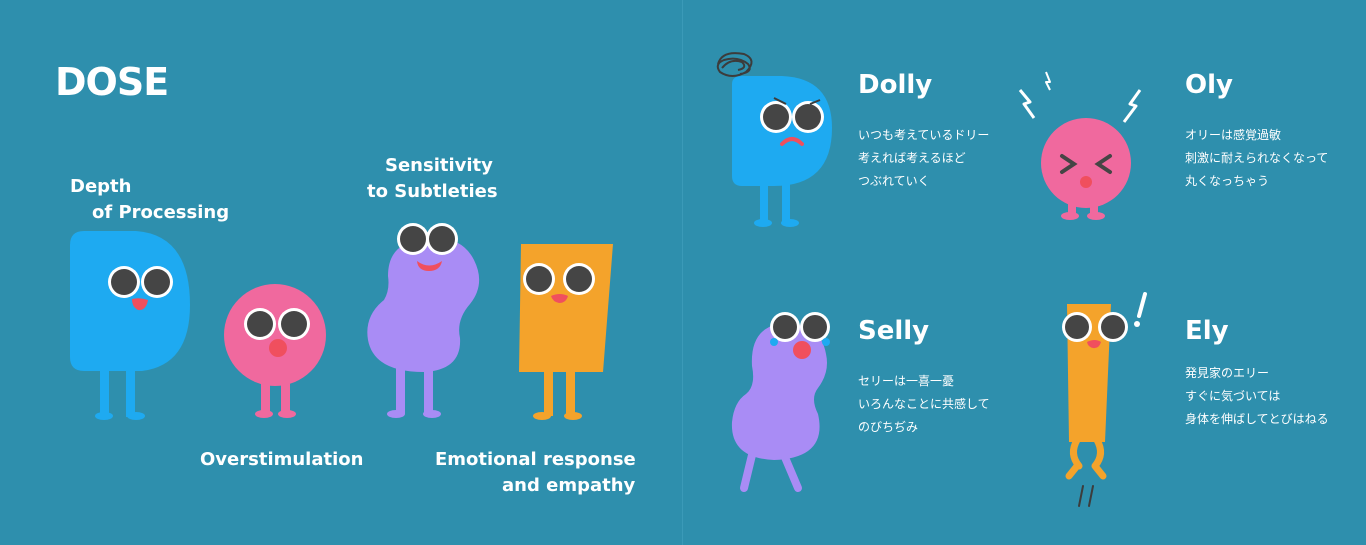  What do you see at coordinates (1227, 373) in the screenshot?
I see `ely-line-1: 発見家のエリー` at bounding box center [1227, 373].